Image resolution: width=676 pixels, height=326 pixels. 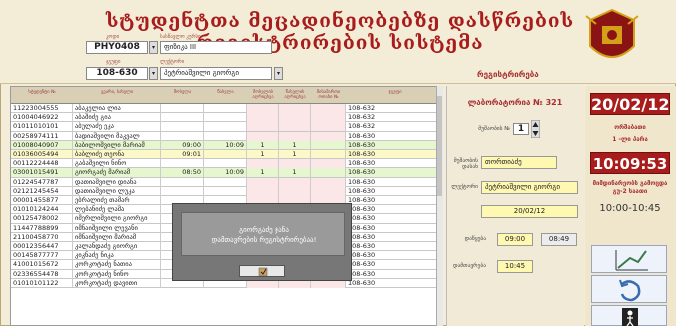 What do you see at coordinates (117, 136) in the screenshot?
I see `cell-name: ბადიაშვილი მაკვალ` at bounding box center [117, 136].